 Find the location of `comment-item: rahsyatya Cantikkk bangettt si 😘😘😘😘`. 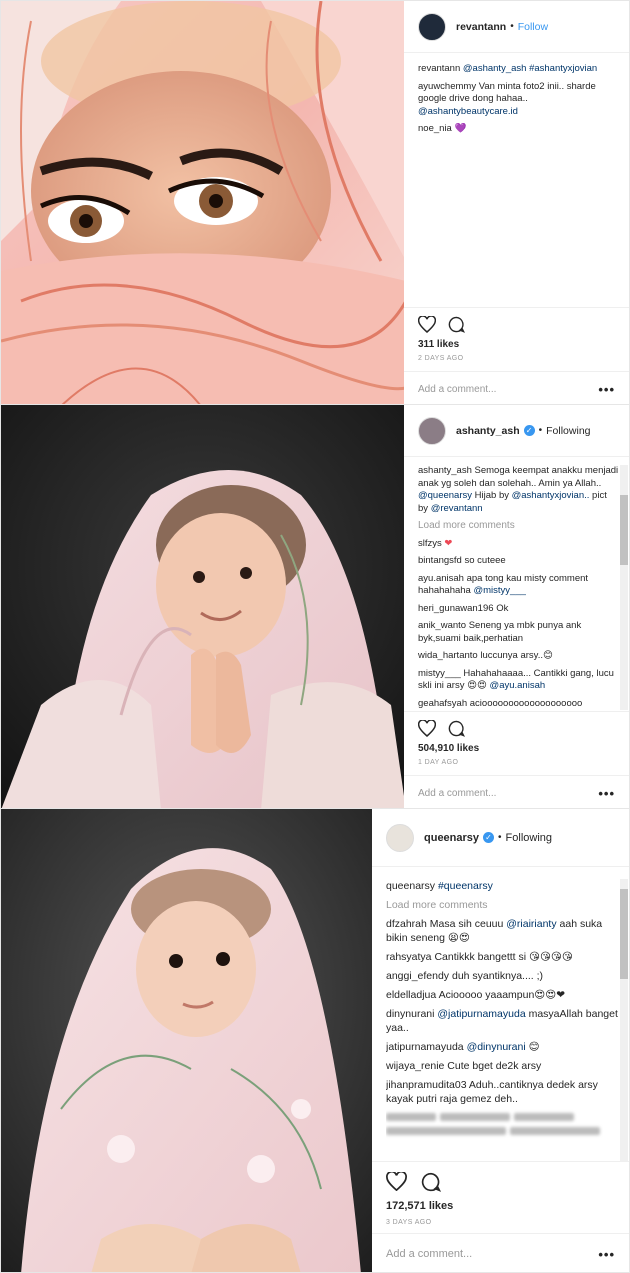

comment-item: rahsyatya Cantikkk bangettt si 😘😘😘😘 is located at coordinates (502, 957).